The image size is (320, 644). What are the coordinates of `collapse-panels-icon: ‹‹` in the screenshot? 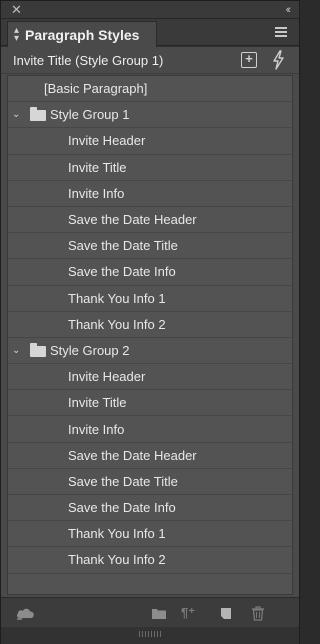 It's located at (289, 10).